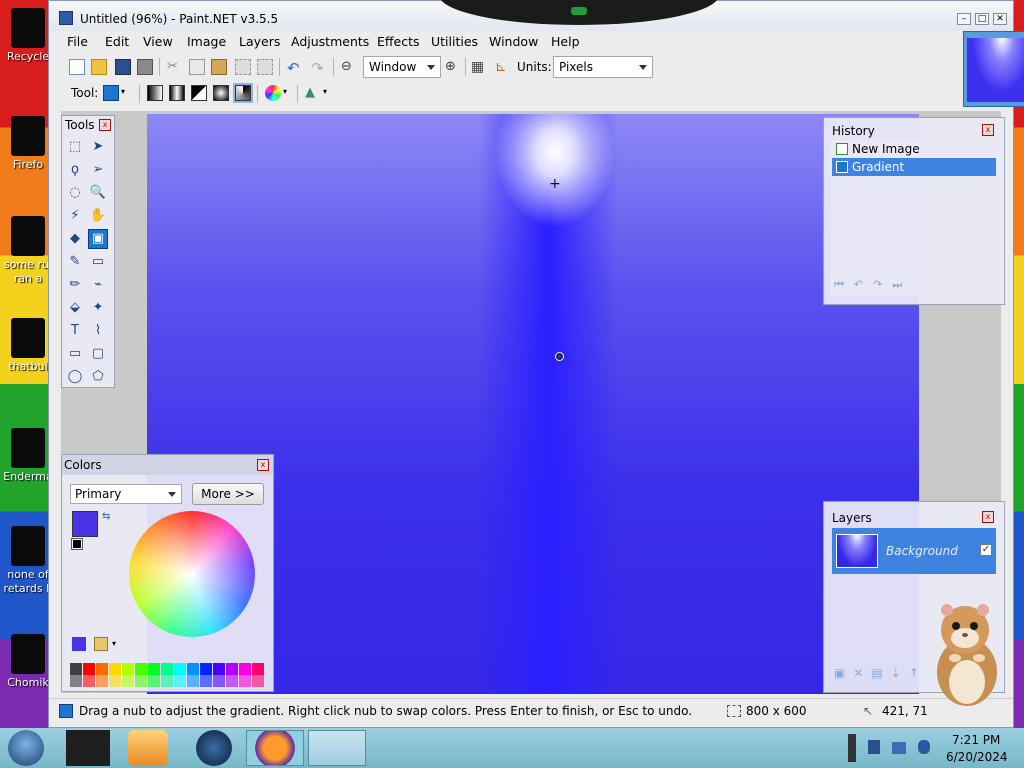 This screenshot has height=768, width=1024. Describe the element at coordinates (275, 748) in the screenshot. I see `taskbar-app-firefox` at that location.